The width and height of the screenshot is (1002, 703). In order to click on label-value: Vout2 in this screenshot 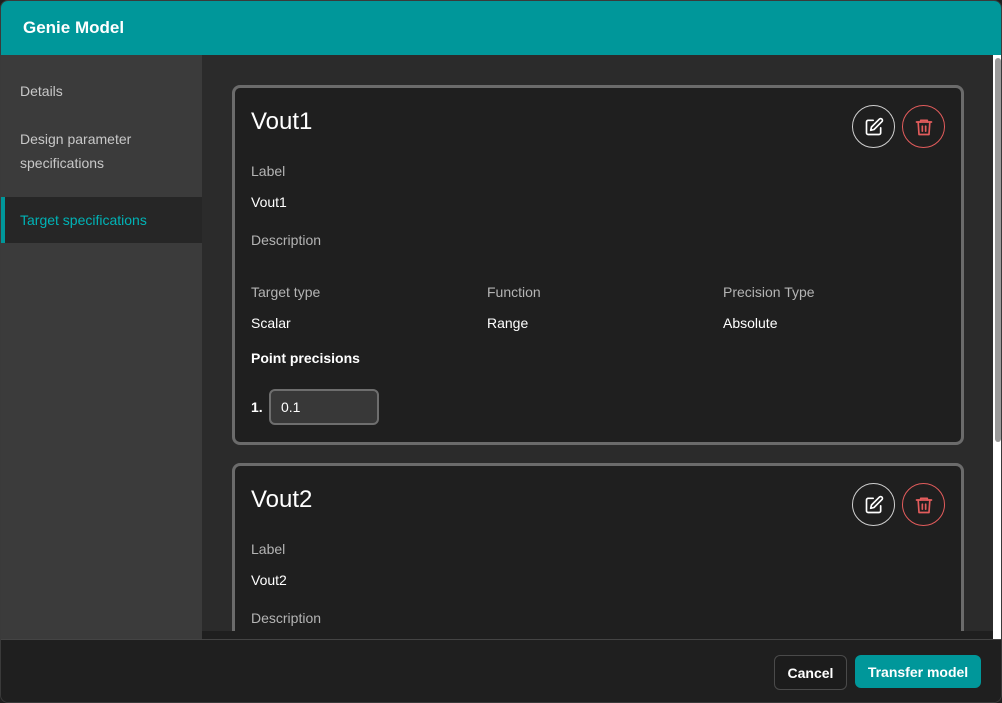, I will do `click(269, 580)`.